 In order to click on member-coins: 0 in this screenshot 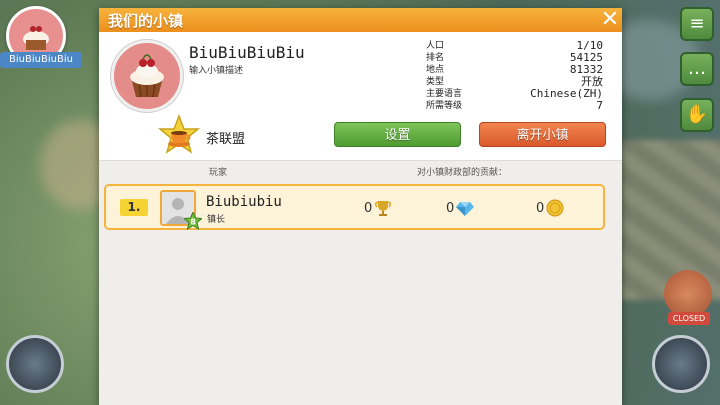, I will do `click(550, 208)`.